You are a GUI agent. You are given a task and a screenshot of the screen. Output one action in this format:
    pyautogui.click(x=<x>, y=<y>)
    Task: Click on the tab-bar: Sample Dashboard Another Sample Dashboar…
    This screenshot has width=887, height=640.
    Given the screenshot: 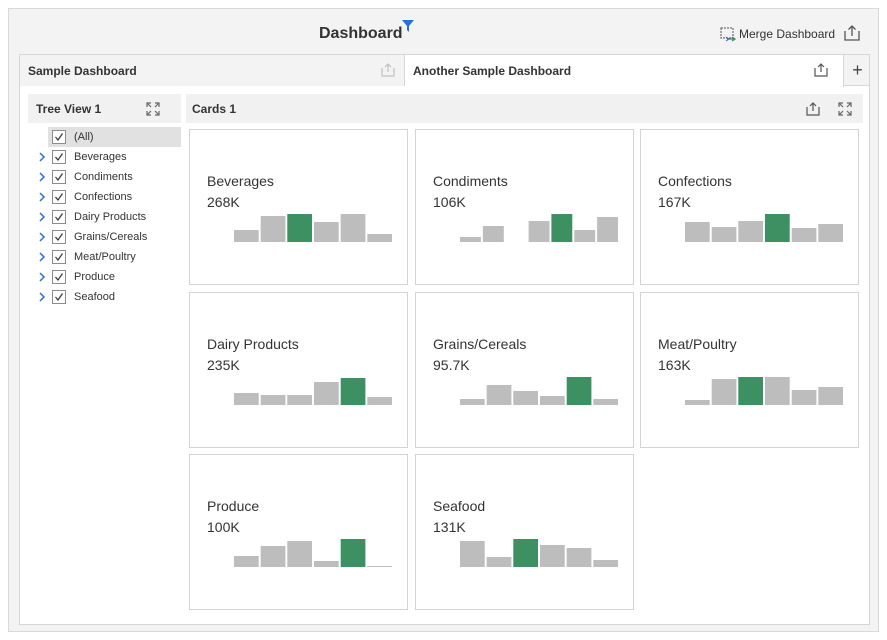 What is the action you would take?
    pyautogui.click(x=445, y=71)
    